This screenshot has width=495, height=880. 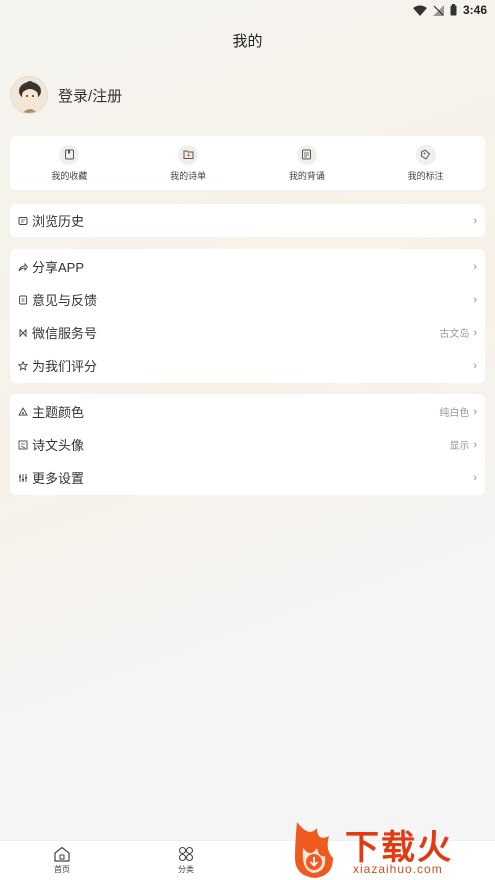 What do you see at coordinates (58, 412) in the screenshot?
I see `menu-item-label: 主题颜色` at bounding box center [58, 412].